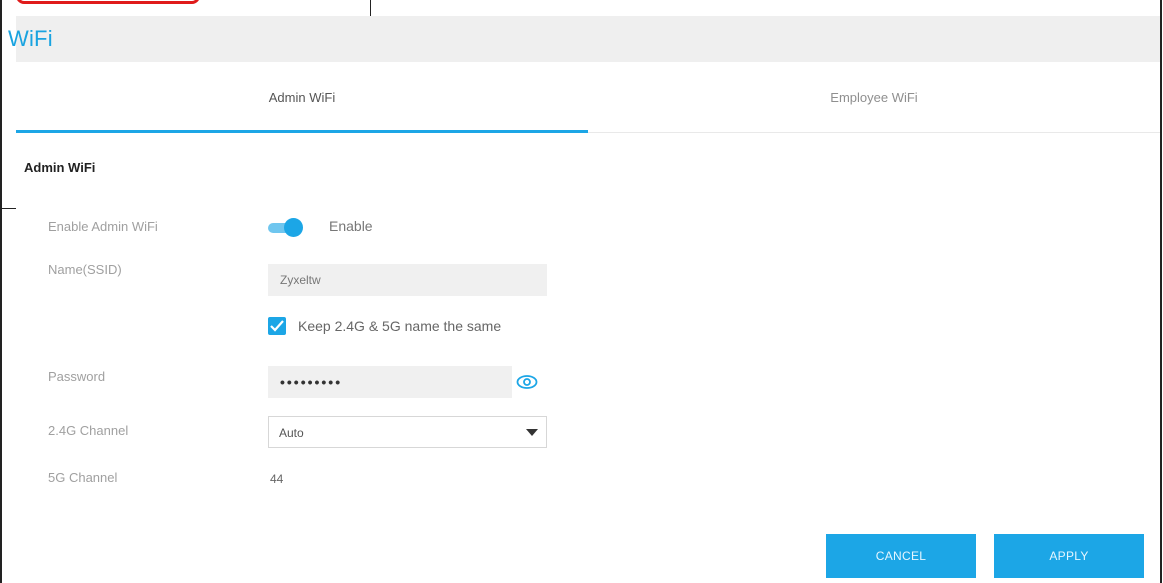  I want to click on toggle-state-label: Enable, so click(351, 226).